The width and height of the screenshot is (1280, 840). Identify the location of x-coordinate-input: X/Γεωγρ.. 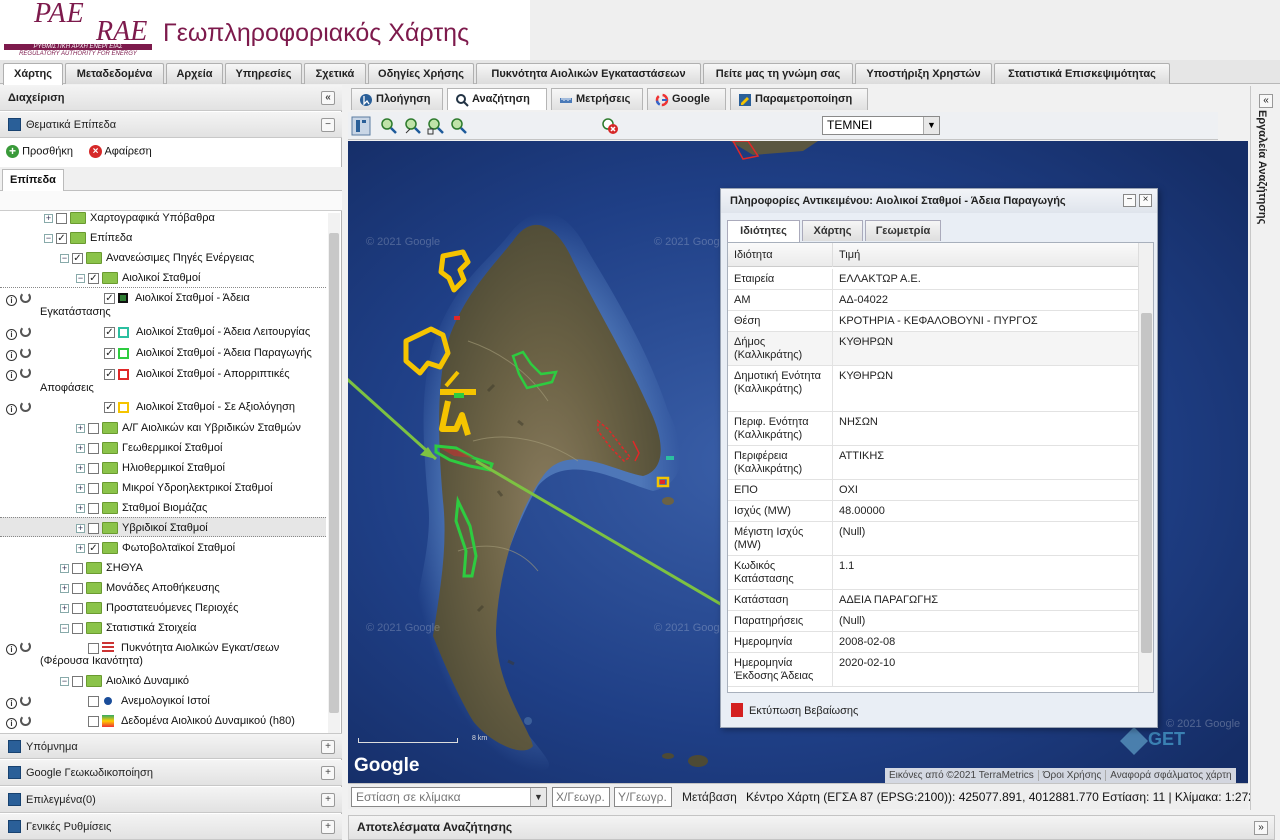
(581, 797).